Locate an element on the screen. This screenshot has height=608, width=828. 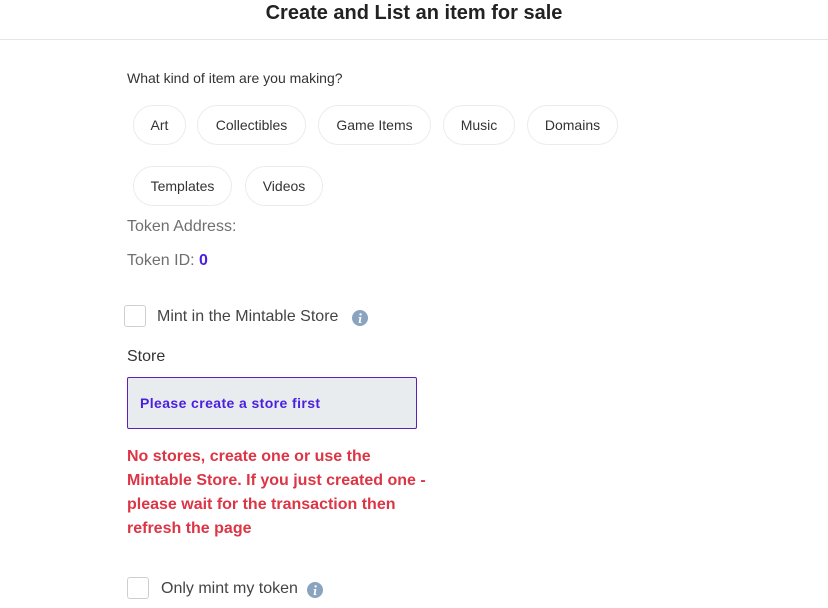
item-kind-videos: Videos is located at coordinates (284, 186).